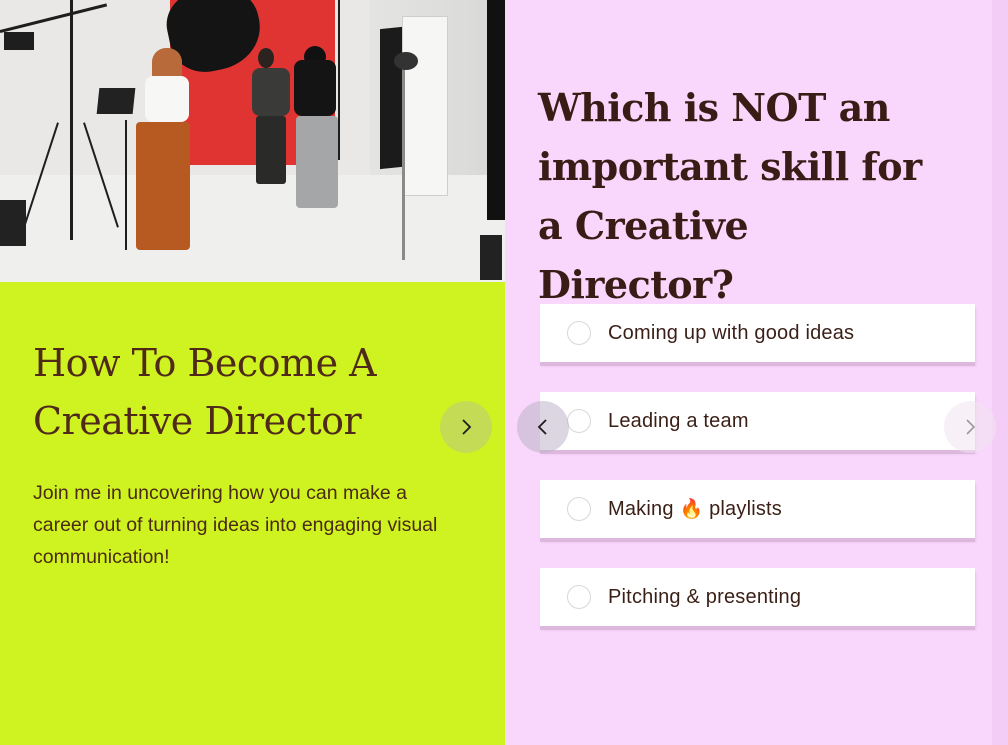 This screenshot has height=745, width=1008. What do you see at coordinates (731, 332) in the screenshot?
I see `quiz-option-label: Coming up with good ideas` at bounding box center [731, 332].